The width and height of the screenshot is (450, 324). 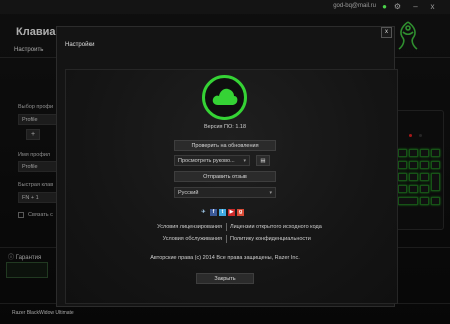 What do you see at coordinates (432, 6) in the screenshot?
I see `close-window-icon: x` at bounding box center [432, 6].